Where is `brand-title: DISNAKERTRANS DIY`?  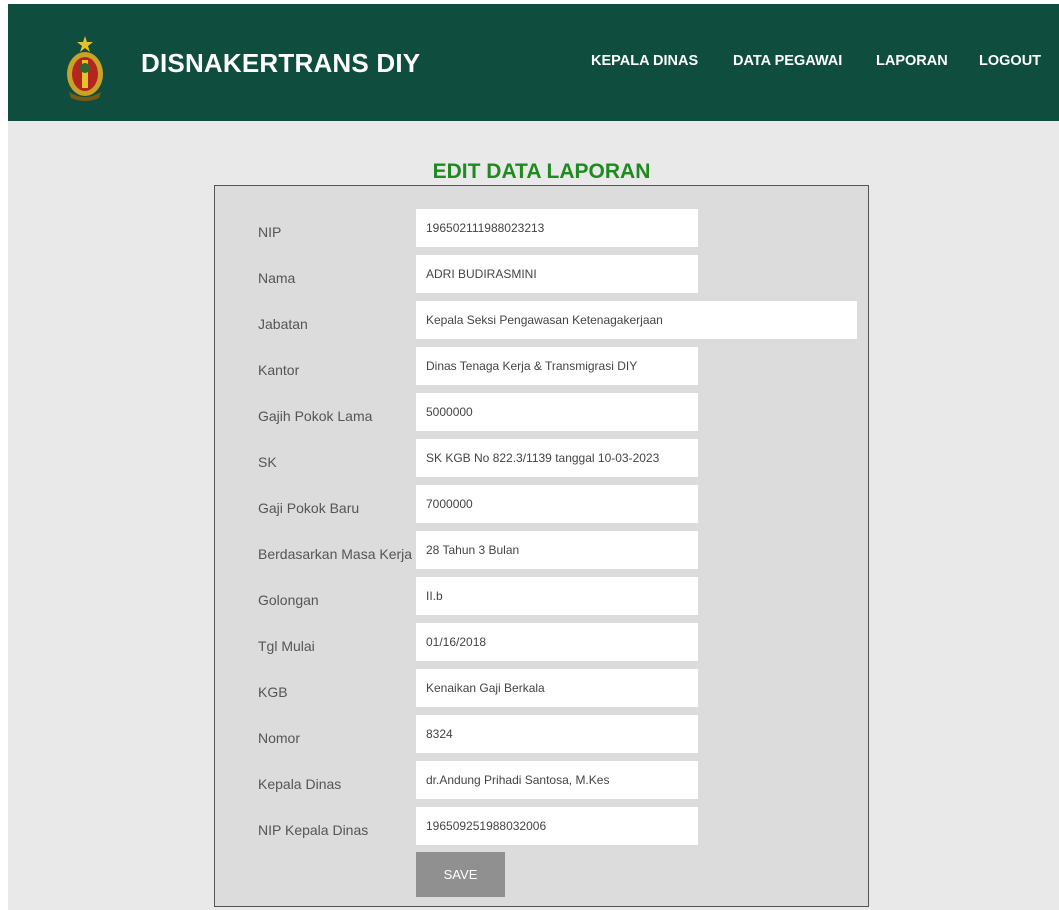 brand-title: DISNAKERTRANS DIY is located at coordinates (281, 63).